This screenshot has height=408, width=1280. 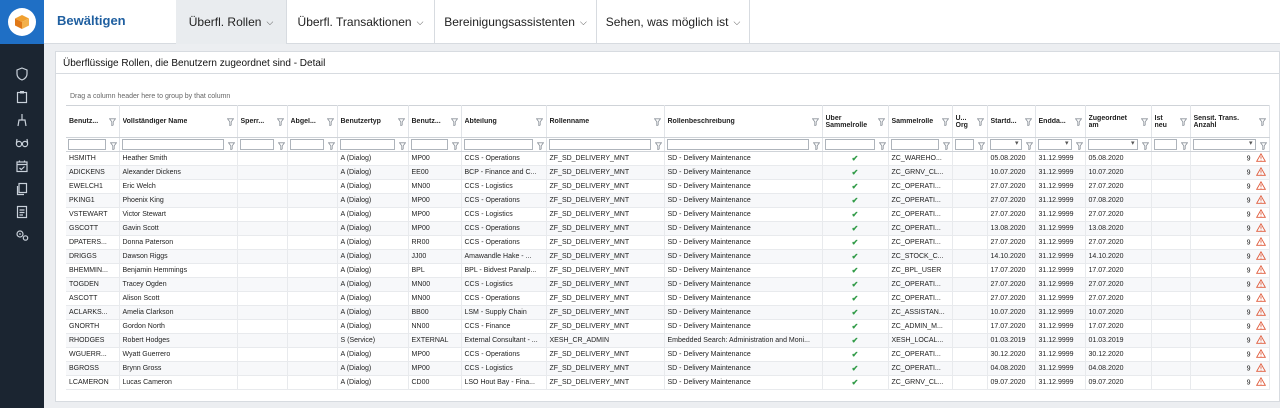 I want to click on column-header: Rollenname, so click(x=605, y=121).